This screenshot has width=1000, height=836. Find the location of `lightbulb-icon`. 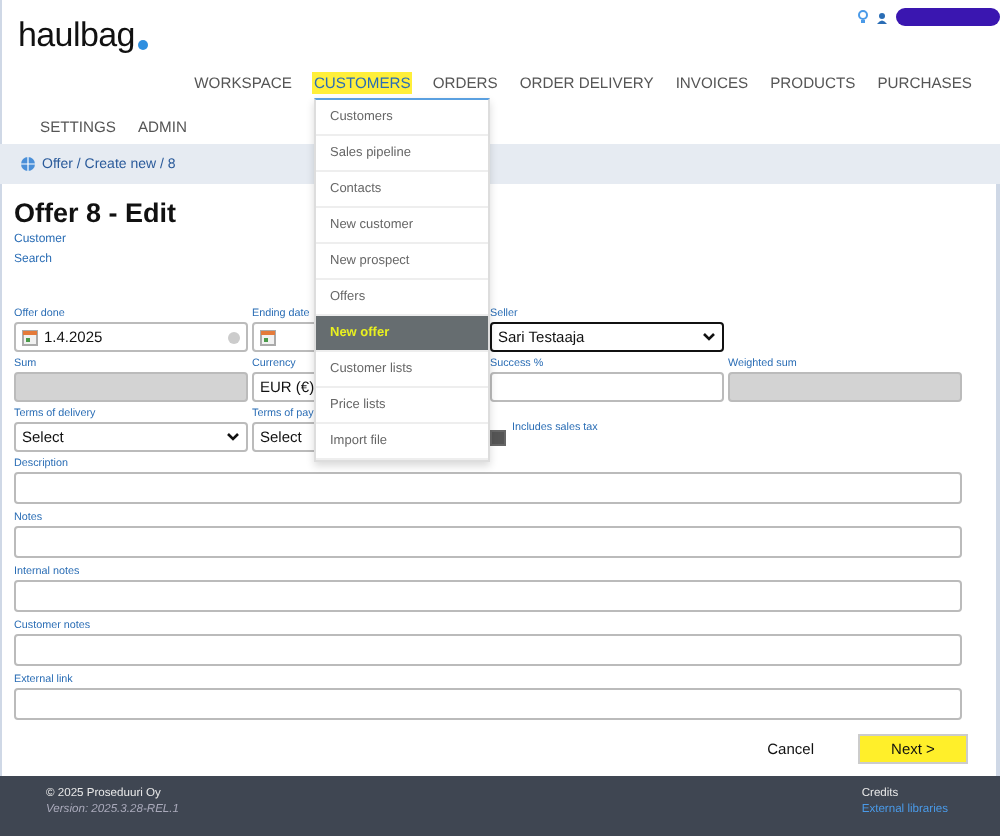

lightbulb-icon is located at coordinates (863, 17).